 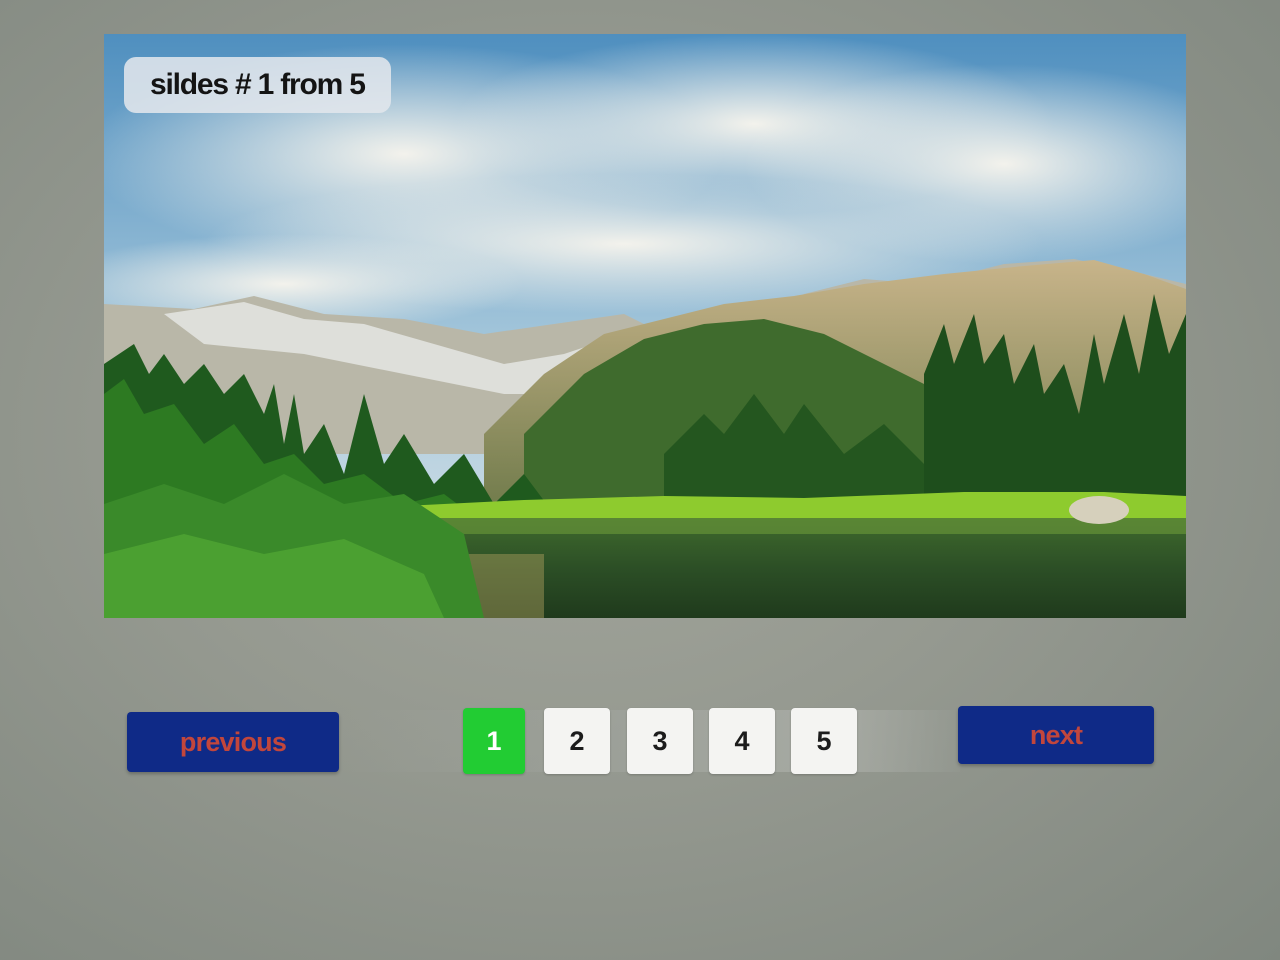 I want to click on page-button-5: 5, so click(x=824, y=741).